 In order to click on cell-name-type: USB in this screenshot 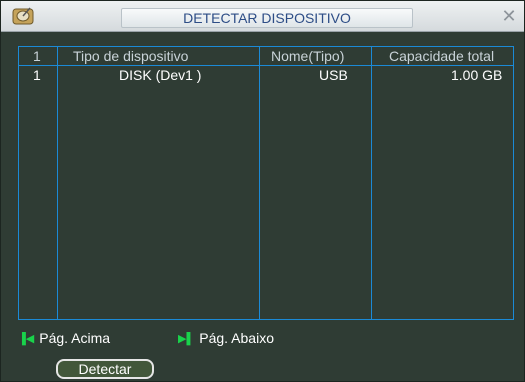, I will do `click(333, 75)`.